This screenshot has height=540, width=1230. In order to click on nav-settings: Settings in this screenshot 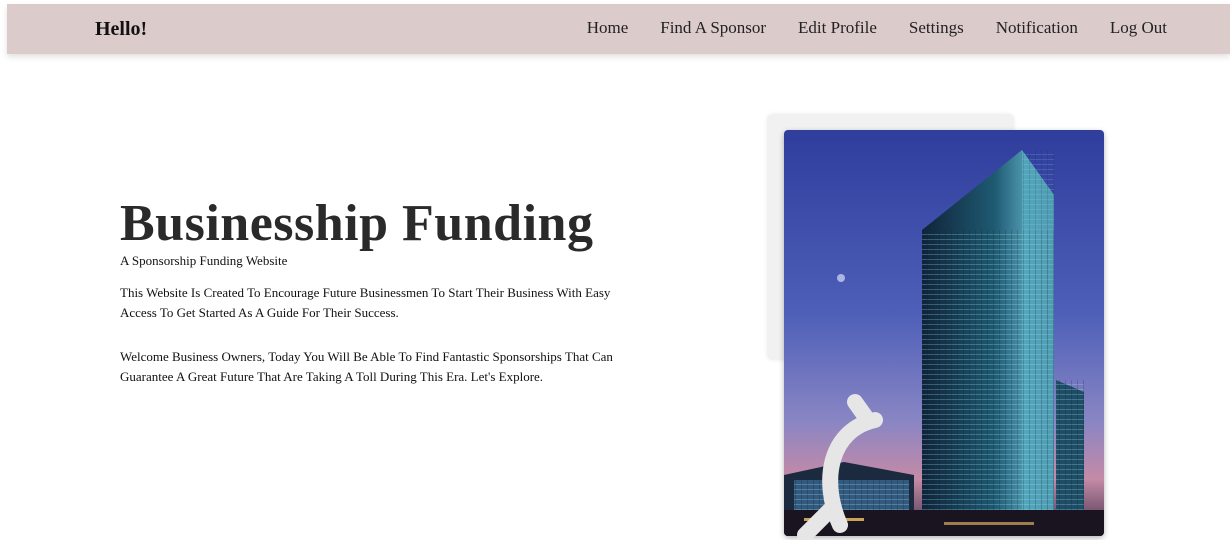, I will do `click(936, 28)`.